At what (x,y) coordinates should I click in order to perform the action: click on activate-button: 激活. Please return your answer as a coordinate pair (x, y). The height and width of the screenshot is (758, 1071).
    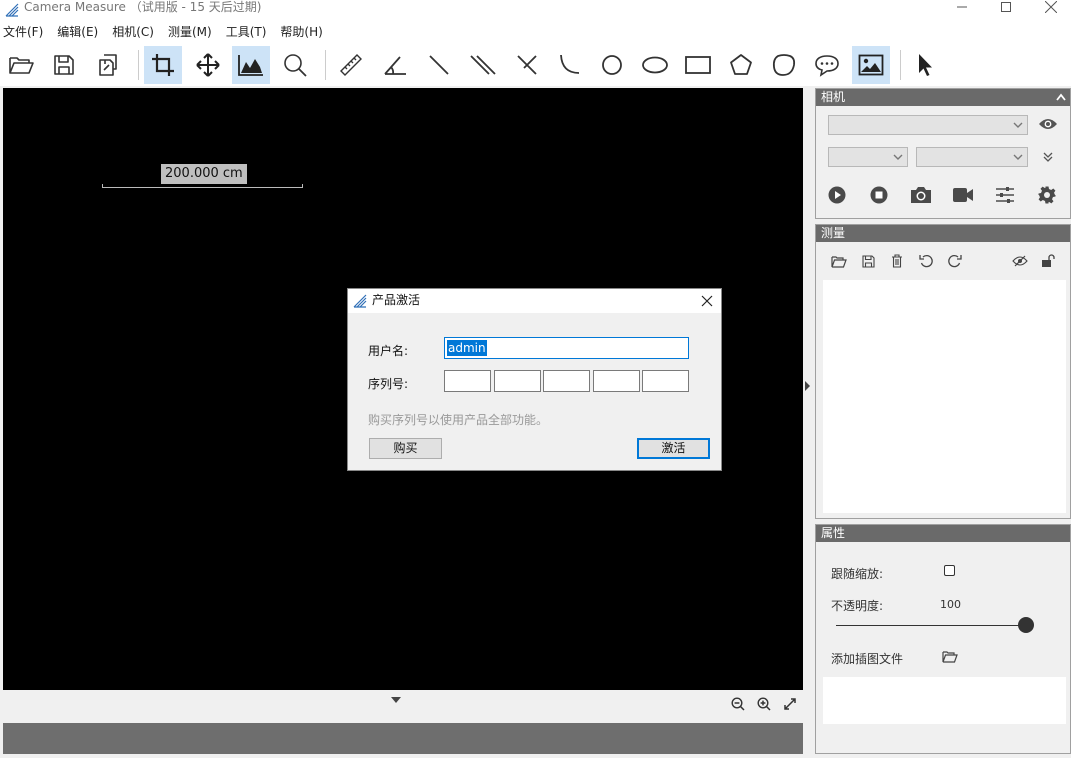
    Looking at the image, I should click on (673, 448).